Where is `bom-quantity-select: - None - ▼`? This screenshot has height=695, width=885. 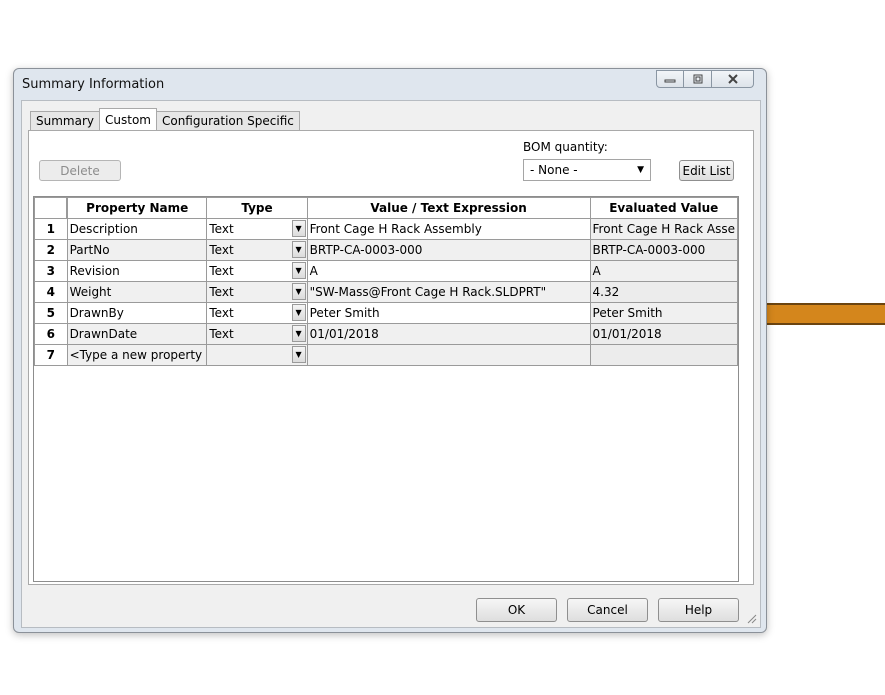 bom-quantity-select: - None - ▼ is located at coordinates (587, 170).